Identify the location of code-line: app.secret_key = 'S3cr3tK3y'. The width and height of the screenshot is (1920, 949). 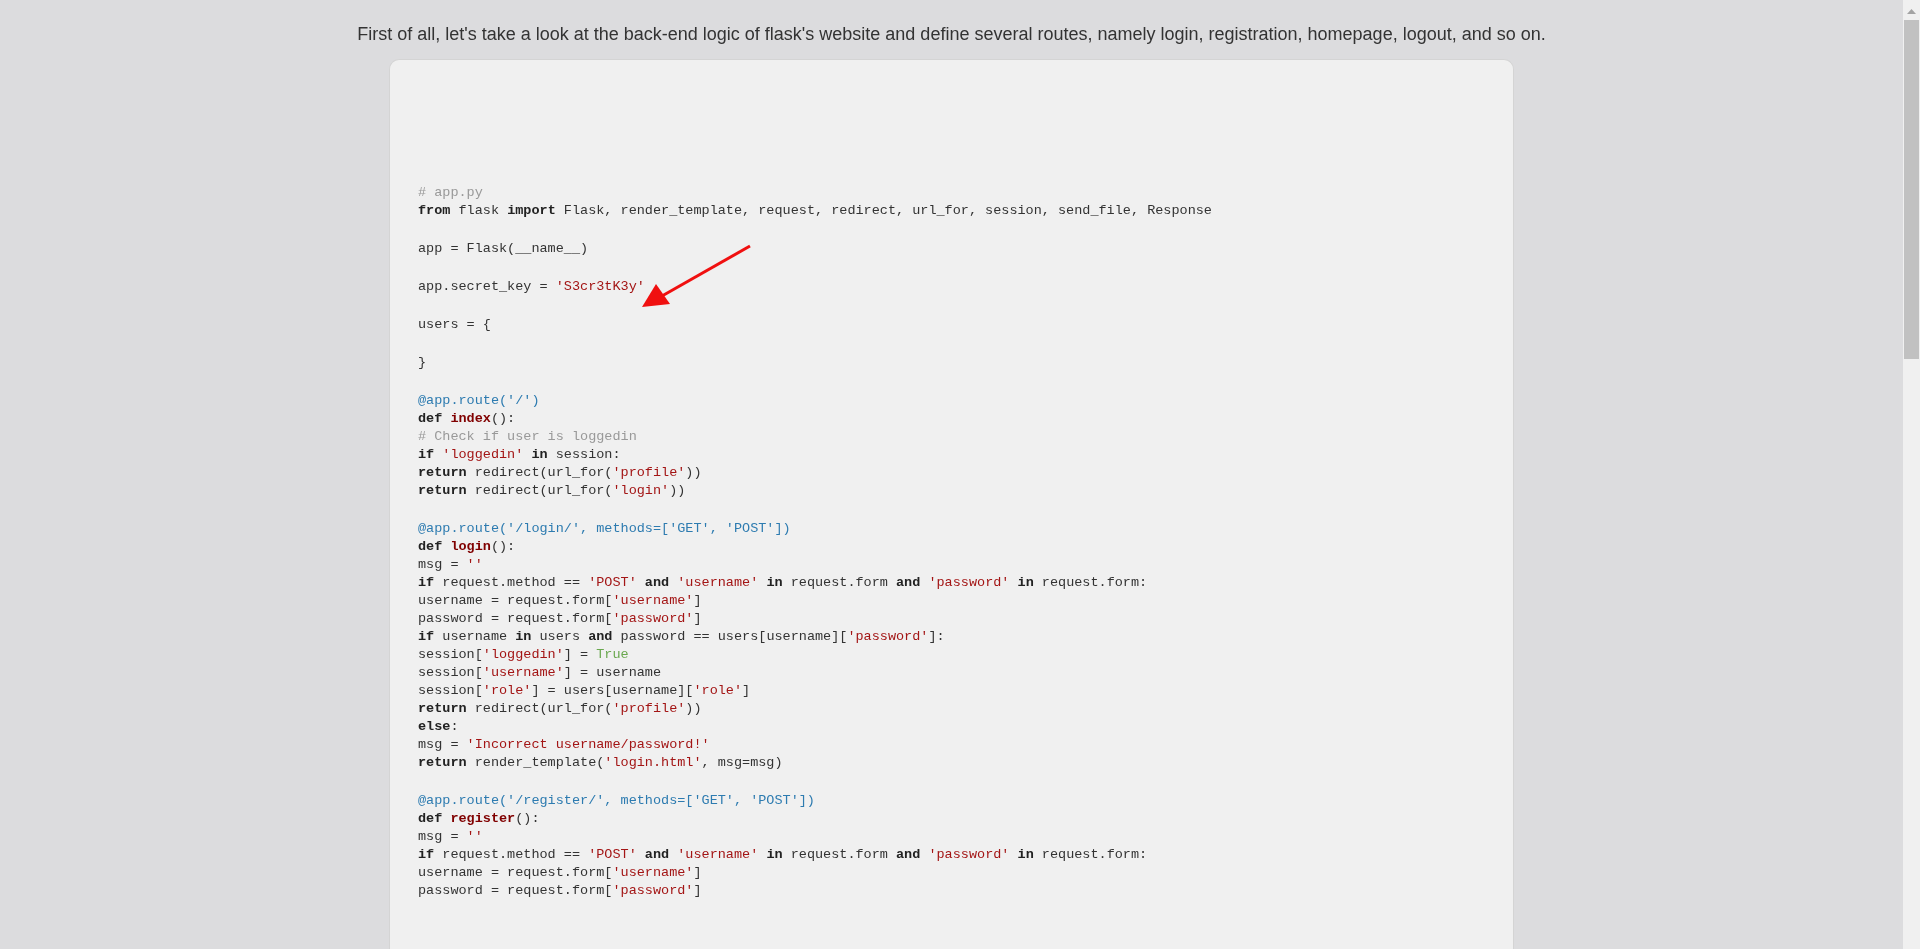
(531, 287).